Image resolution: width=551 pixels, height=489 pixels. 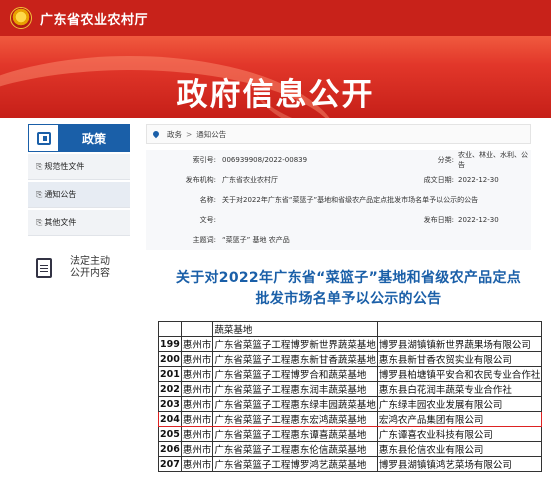 What do you see at coordinates (295, 419) in the screenshot?
I see `table-cell-name: 广东省菜篮子工程惠东宏鸿蔬菜基地` at bounding box center [295, 419].